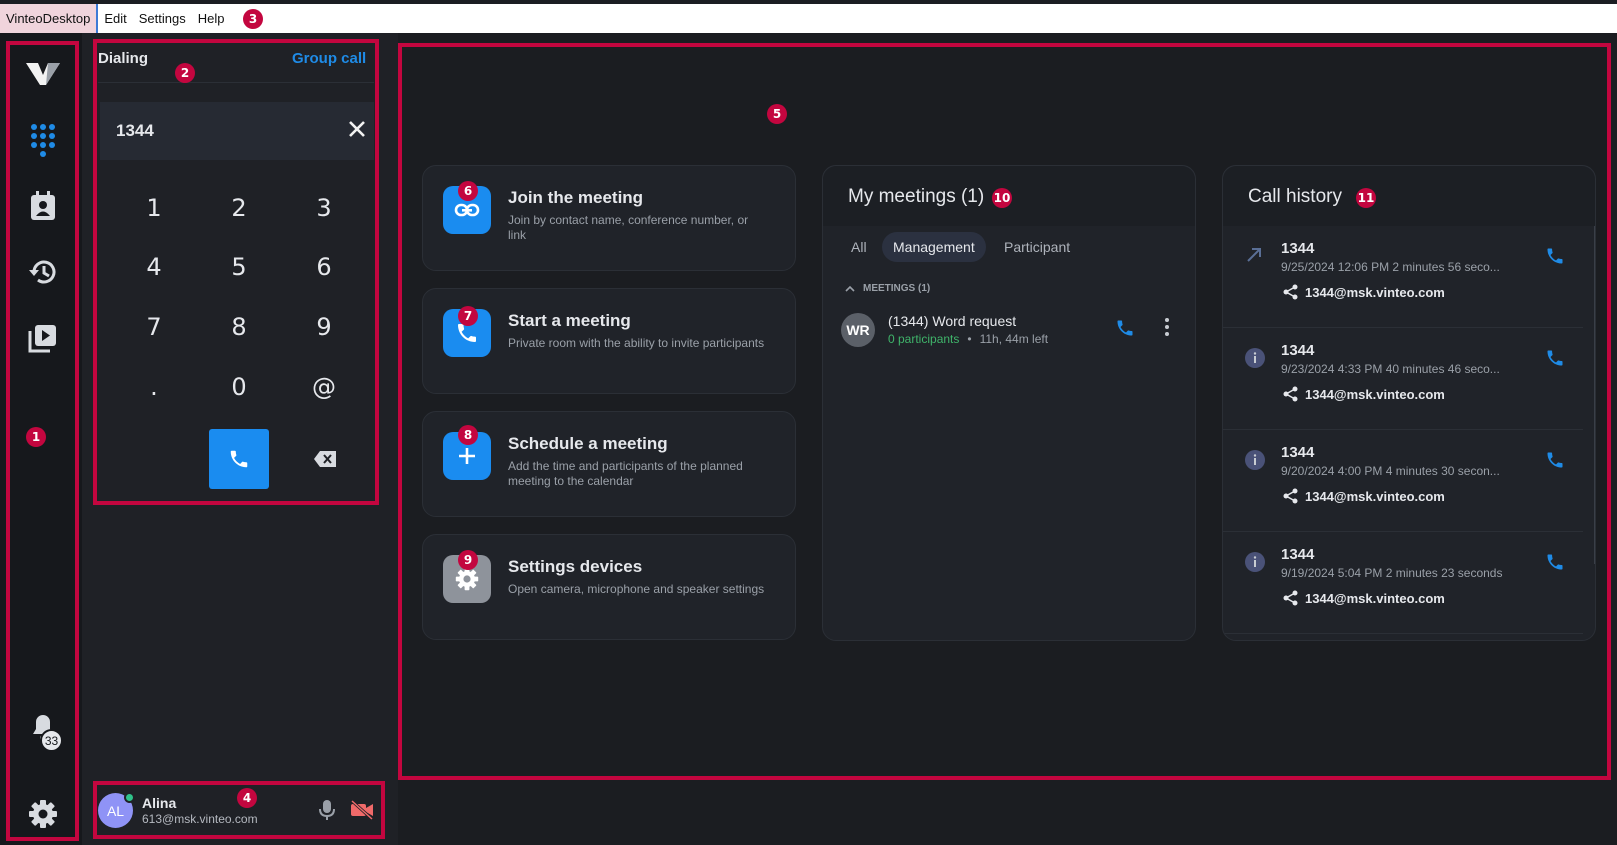 This screenshot has width=1617, height=845. Describe the element at coordinates (185, 73) in the screenshot. I see `annotation-badge: 2` at that location.